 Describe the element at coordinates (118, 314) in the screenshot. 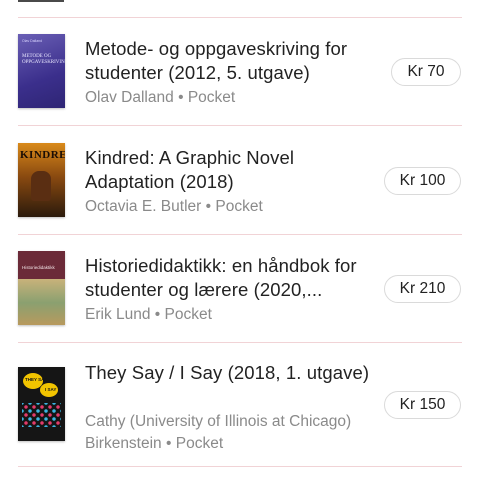

I see `book-author: Erik Lund` at that location.